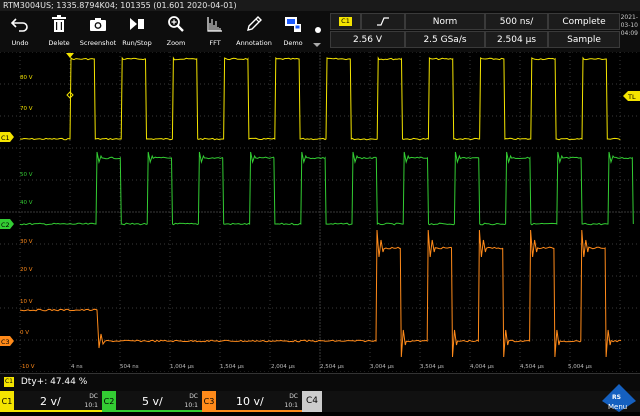  I want to click on trash-icon, so click(59, 23).